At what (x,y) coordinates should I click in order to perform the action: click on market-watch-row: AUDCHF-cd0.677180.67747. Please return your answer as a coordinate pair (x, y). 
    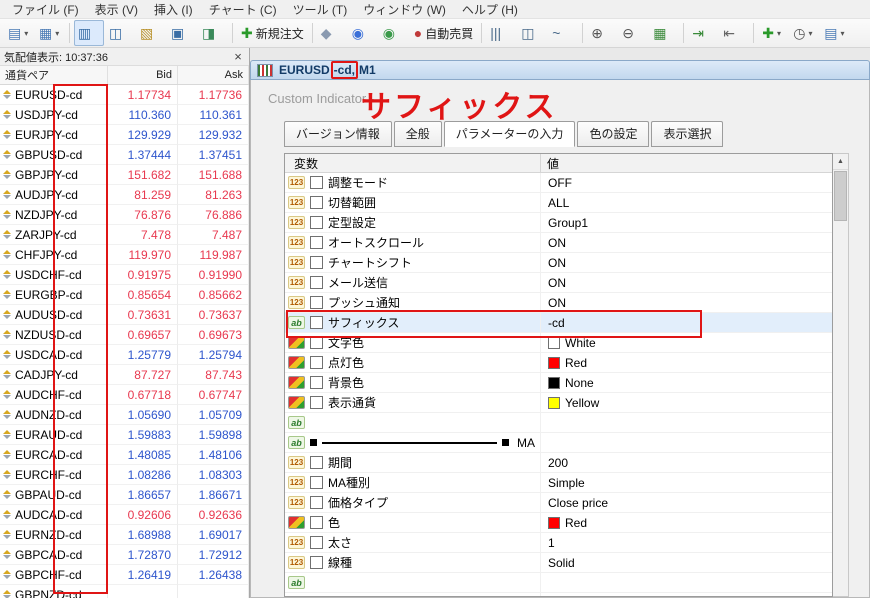
    Looking at the image, I should click on (124, 395).